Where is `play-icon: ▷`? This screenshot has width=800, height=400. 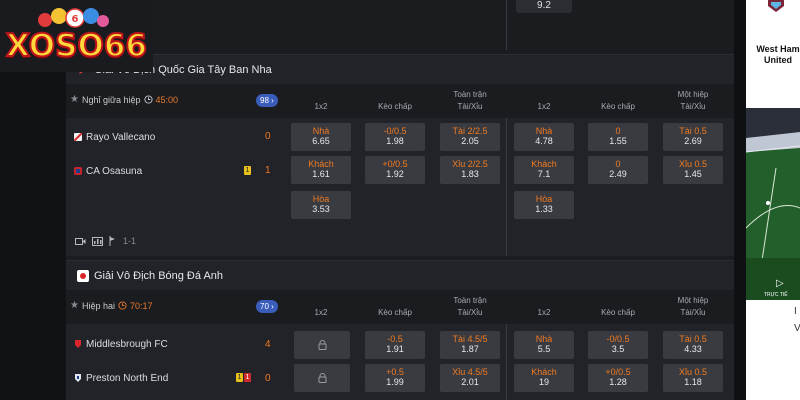
play-icon: ▷ is located at coordinates (780, 283).